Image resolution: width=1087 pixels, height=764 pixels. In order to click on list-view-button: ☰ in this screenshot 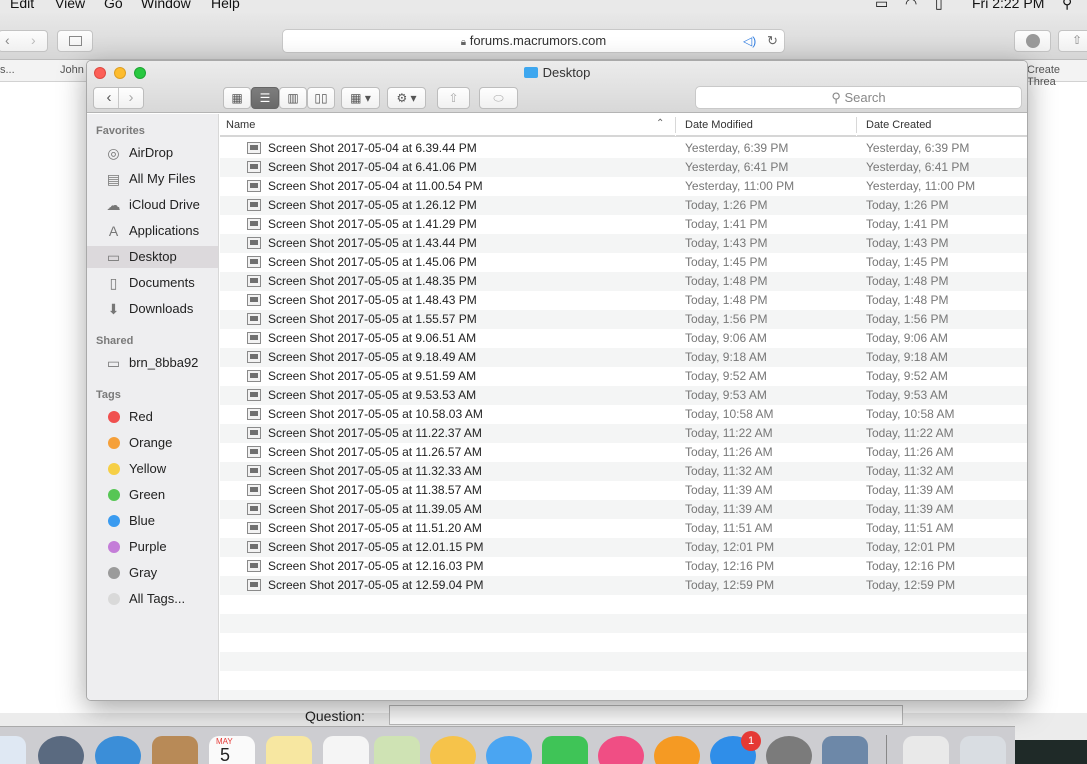, I will do `click(265, 98)`.